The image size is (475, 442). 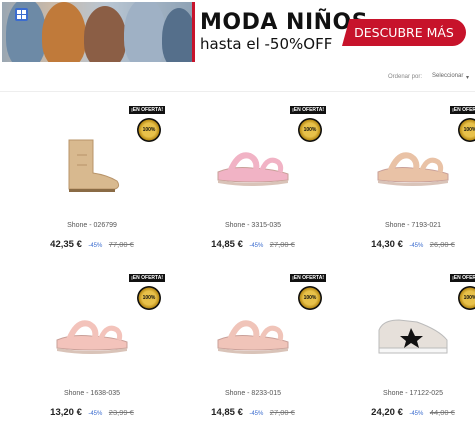 What do you see at coordinates (406, 243) in the screenshot?
I see `price-row: 14,30 € -45% 26,00 €` at bounding box center [406, 243].